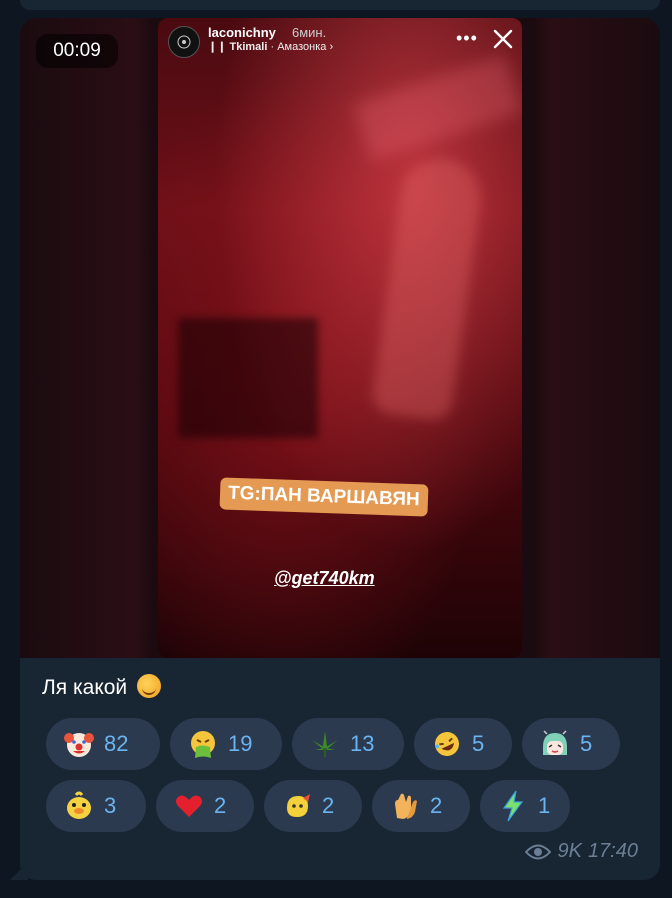 This screenshot has width=672, height=898. I want to click on reaction-rofl: 5, so click(463, 744).